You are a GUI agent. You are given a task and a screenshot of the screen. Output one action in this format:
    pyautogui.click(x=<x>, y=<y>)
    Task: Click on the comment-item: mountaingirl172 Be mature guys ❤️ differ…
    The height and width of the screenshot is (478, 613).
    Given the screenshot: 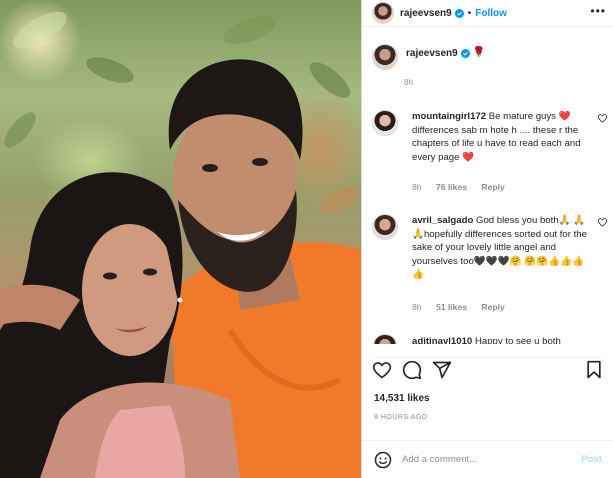 What is the action you would take?
    pyautogui.click(x=489, y=155)
    